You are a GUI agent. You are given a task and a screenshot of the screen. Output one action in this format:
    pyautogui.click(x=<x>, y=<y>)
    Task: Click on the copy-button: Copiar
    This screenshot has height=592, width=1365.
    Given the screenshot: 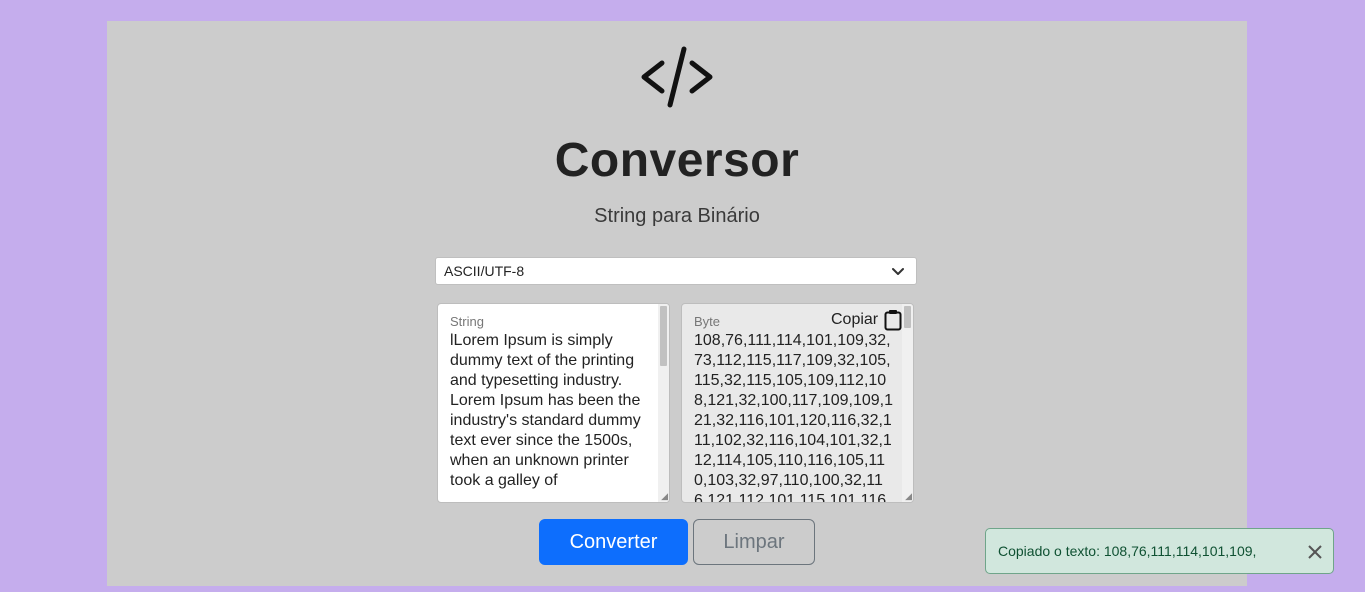 What is the action you would take?
    pyautogui.click(x=866, y=320)
    